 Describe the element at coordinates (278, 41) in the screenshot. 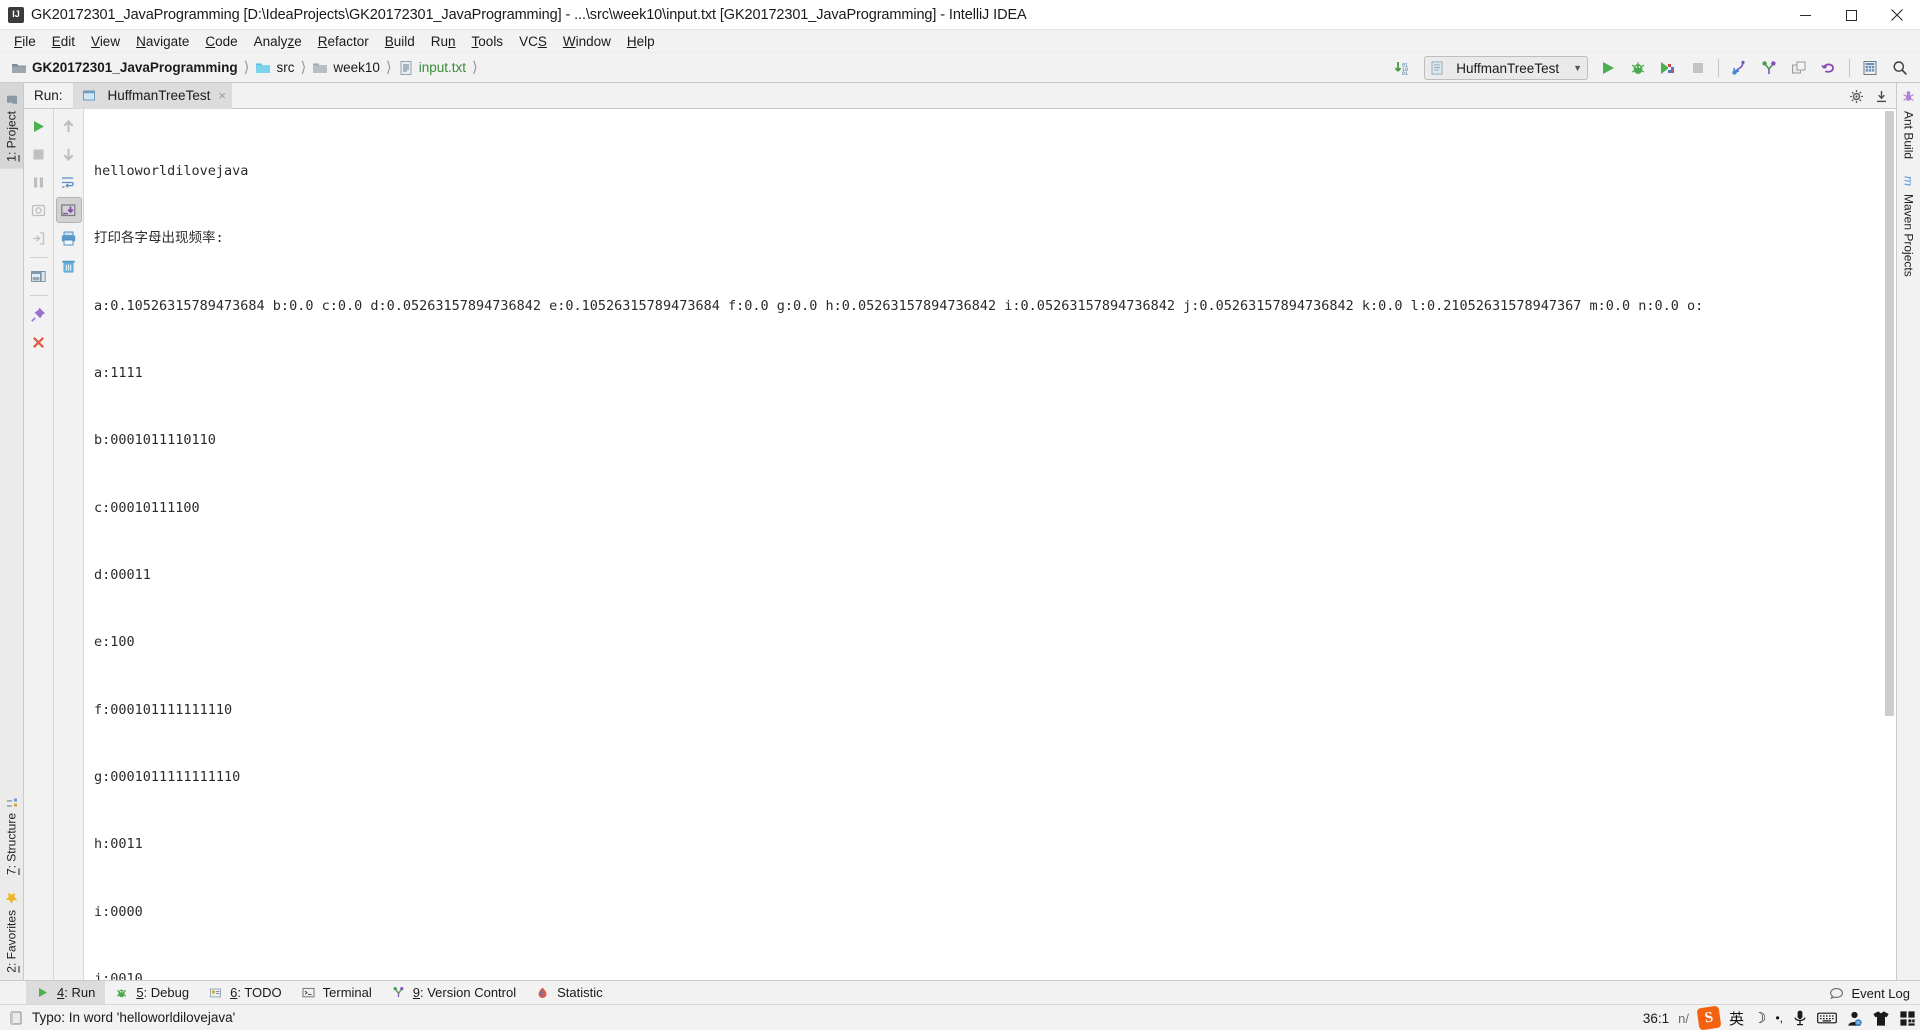

I see `menu-analyze: Analyze` at that location.